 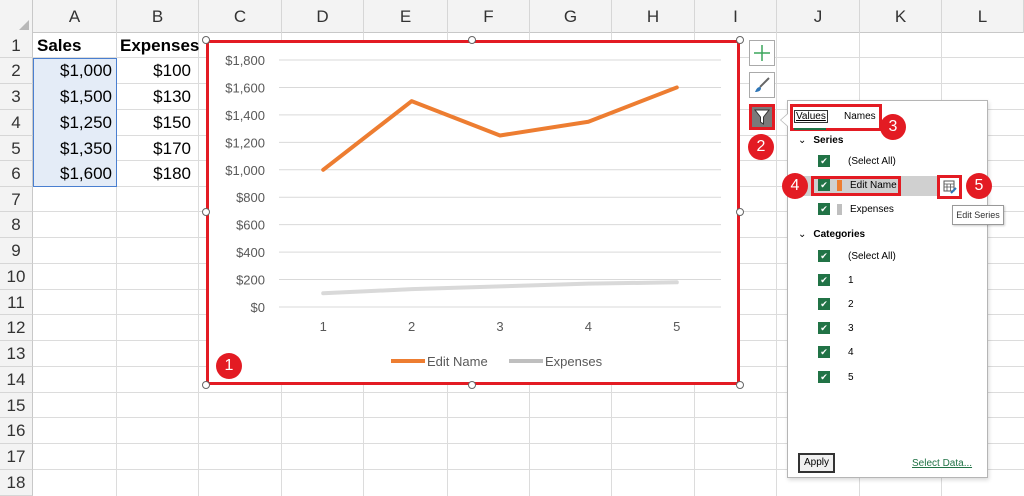 What do you see at coordinates (16, 45) in the screenshot?
I see `row-header-1: 1` at bounding box center [16, 45].